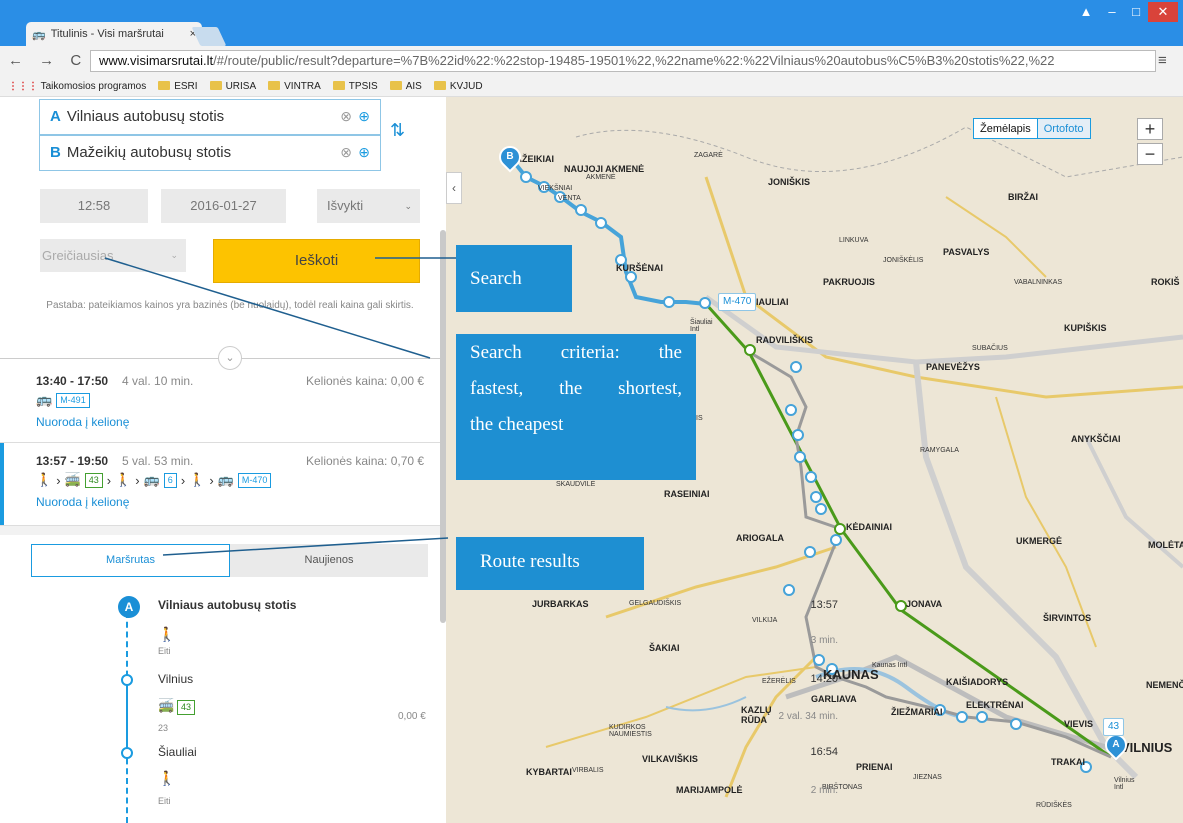 Image resolution: width=1183 pixels, height=823 pixels. What do you see at coordinates (1114, 727) in the screenshot?
I see `route-badge-43: 43` at bounding box center [1114, 727].